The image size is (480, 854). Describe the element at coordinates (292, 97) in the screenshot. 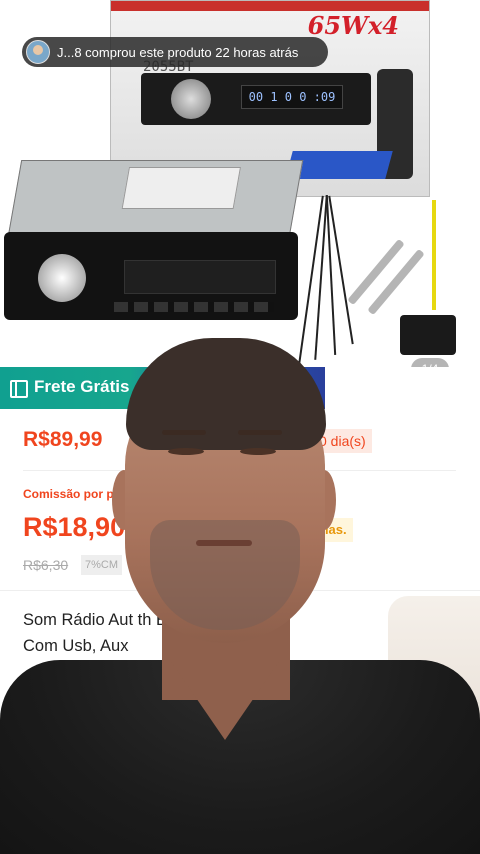

I see `box-radio-display: 00 1 0 0 :09` at that location.